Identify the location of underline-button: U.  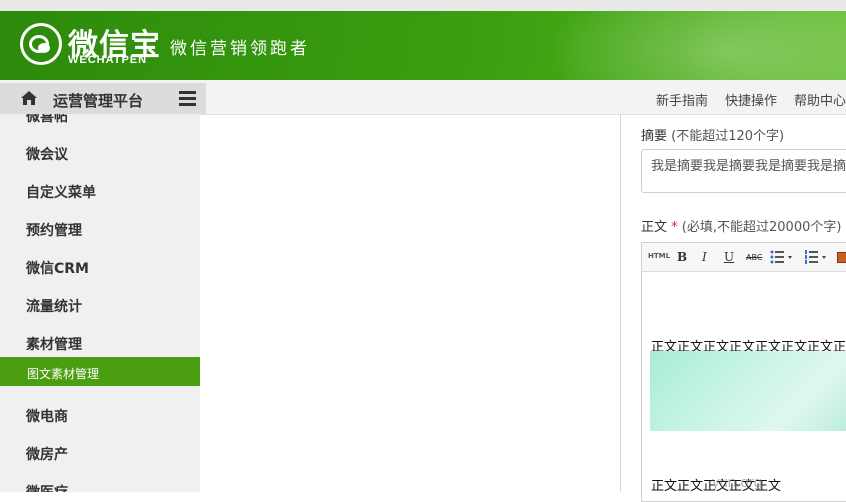
(729, 257).